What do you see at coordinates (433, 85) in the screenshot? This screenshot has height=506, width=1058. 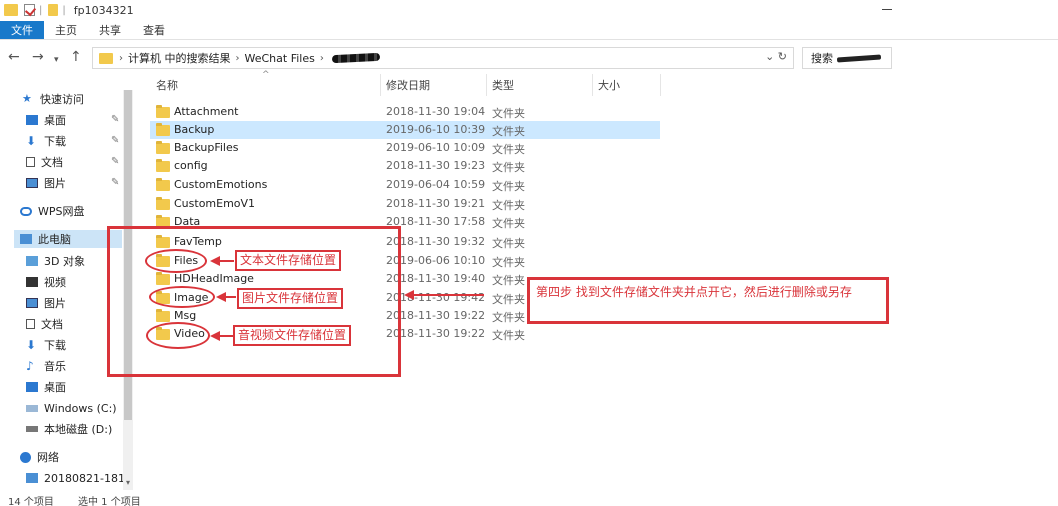 I see `column-header-date: 修改日期` at bounding box center [433, 85].